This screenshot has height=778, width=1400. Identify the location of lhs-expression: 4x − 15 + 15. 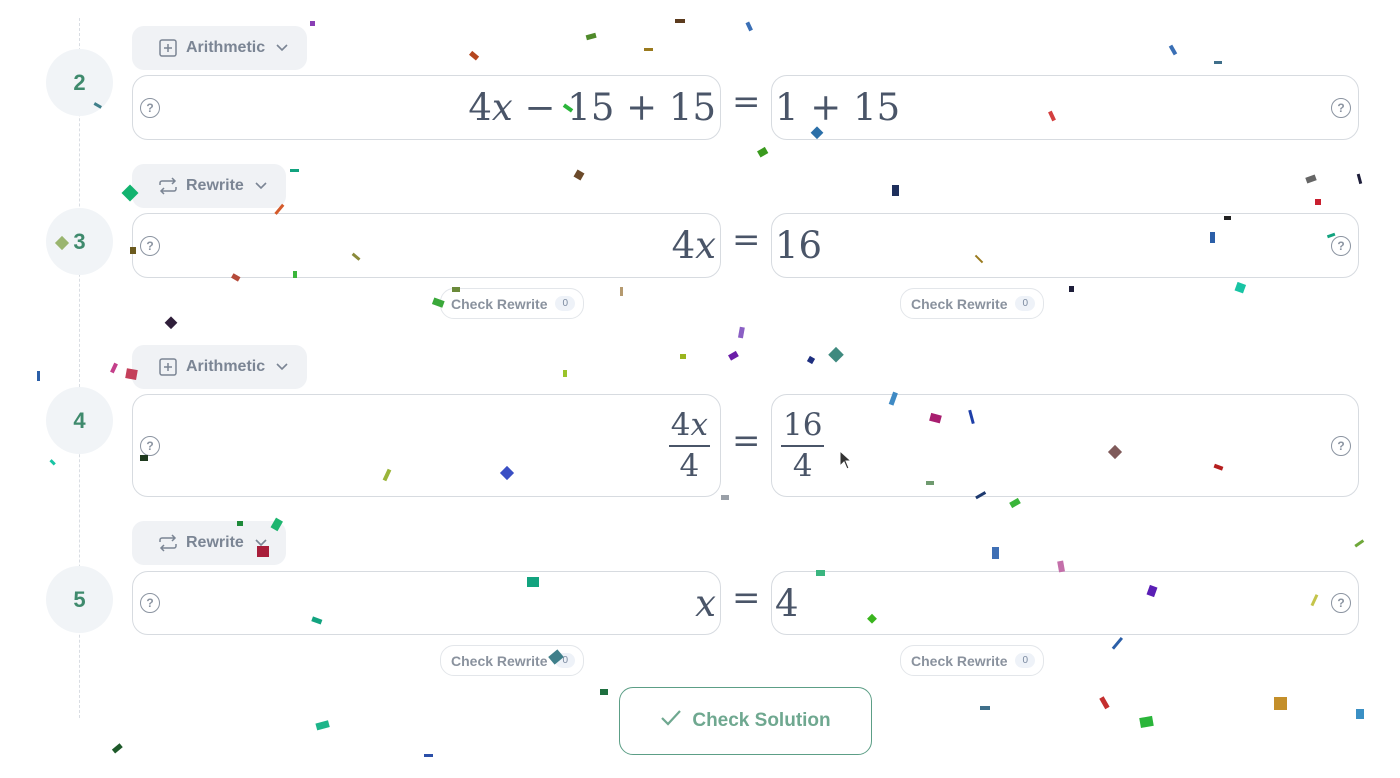
(592, 107).